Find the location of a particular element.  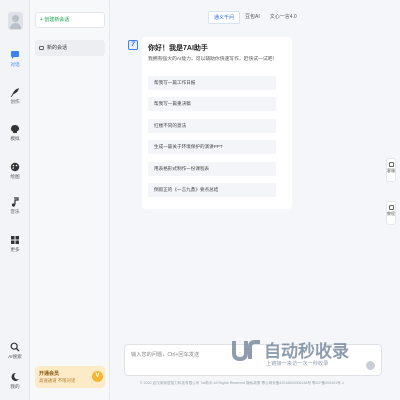

rail-item-chat: 对话 is located at coordinates (15, 59).